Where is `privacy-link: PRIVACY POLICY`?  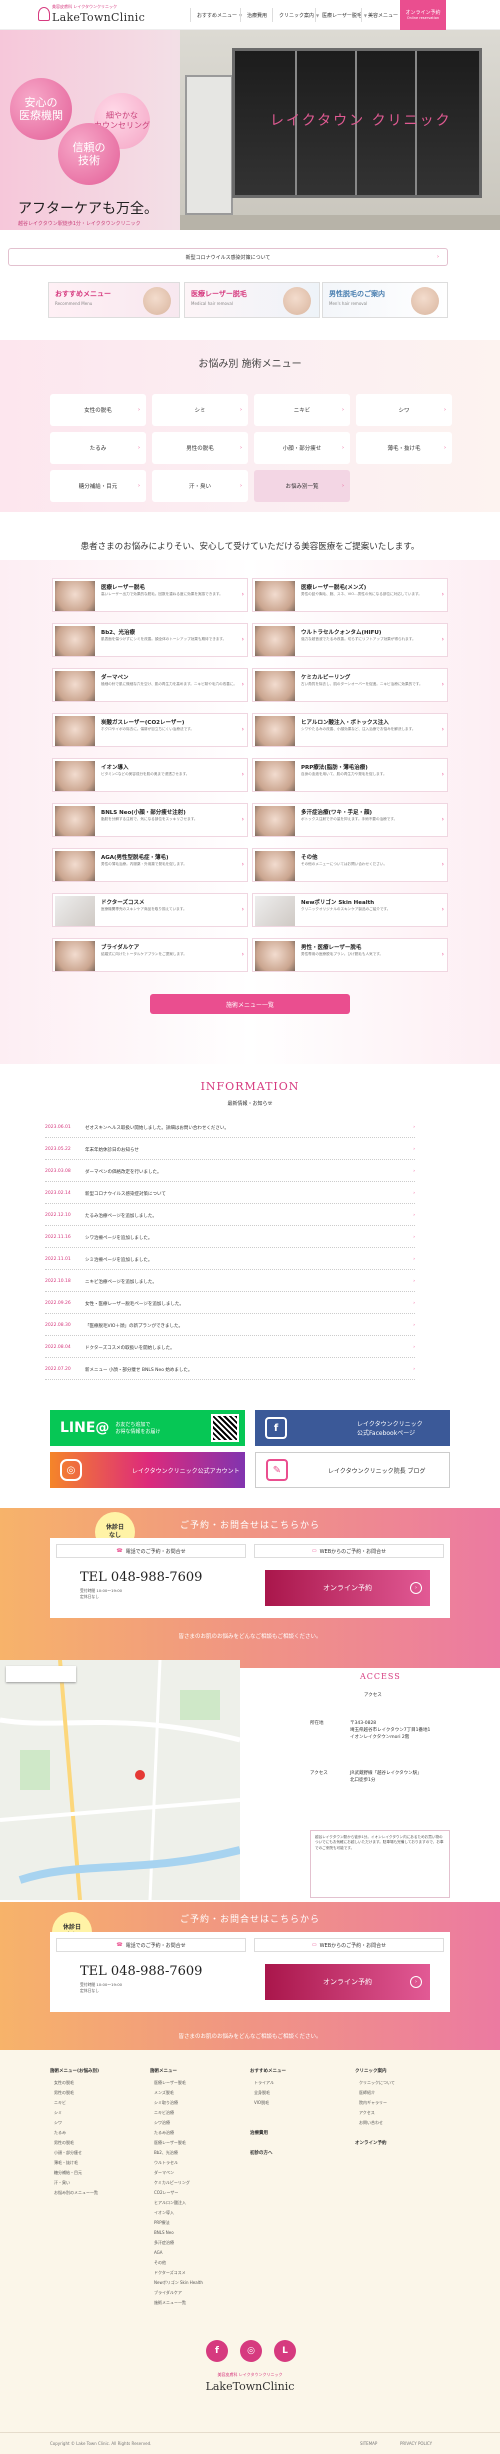
privacy-link: PRIVACY POLICY is located at coordinates (416, 2443).